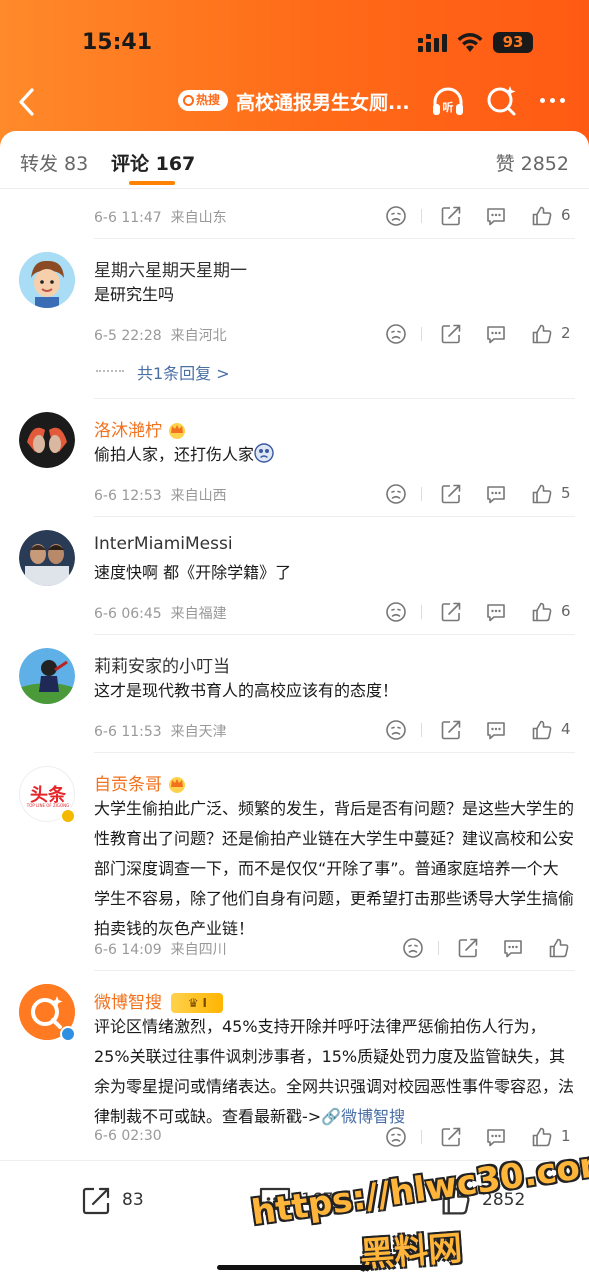 Image resolution: width=589 pixels, height=1280 pixels. Describe the element at coordinates (153, 162) in the screenshot. I see `tab-comment: 评论 167` at that location.